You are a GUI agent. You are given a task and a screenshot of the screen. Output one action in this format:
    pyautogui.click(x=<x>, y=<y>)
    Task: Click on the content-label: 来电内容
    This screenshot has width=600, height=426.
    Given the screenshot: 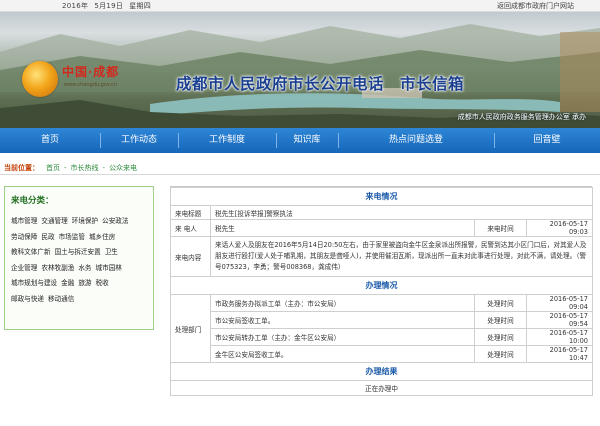 What is the action you would take?
    pyautogui.click(x=190, y=256)
    